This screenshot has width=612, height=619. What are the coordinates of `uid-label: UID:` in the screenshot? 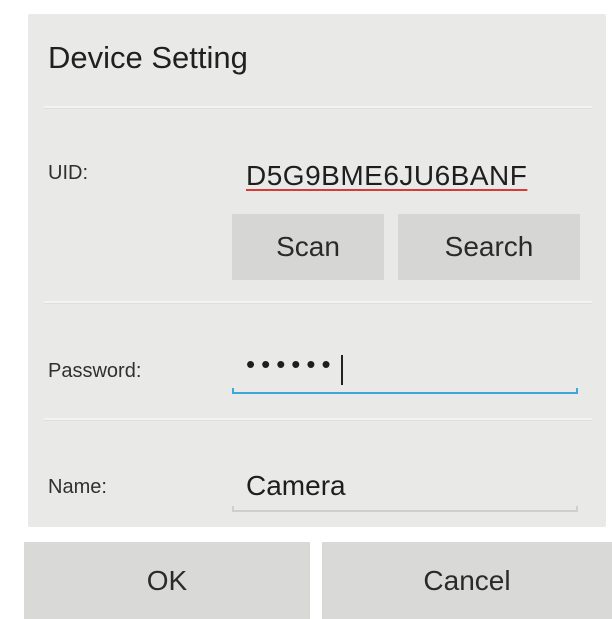 It's located at (68, 173).